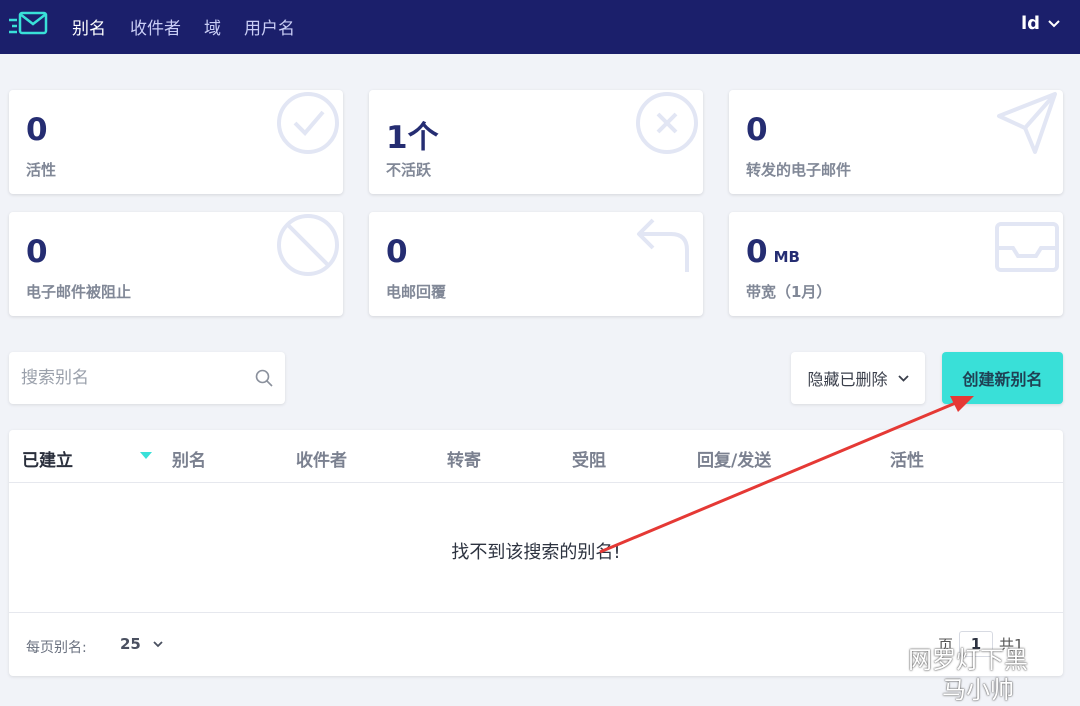 This screenshot has width=1080, height=706. What do you see at coordinates (409, 170) in the screenshot?
I see `stat-label: 不活跃` at bounding box center [409, 170].